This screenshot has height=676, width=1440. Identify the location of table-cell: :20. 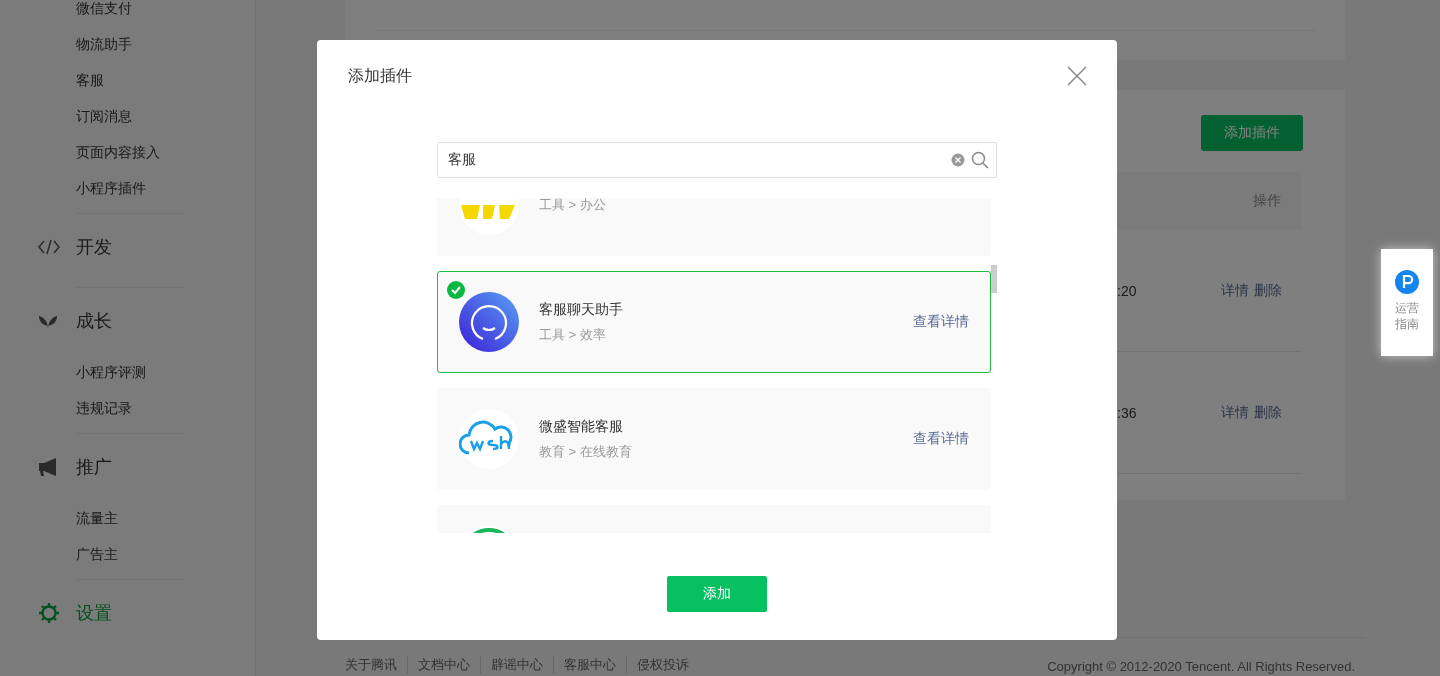
(1127, 290).